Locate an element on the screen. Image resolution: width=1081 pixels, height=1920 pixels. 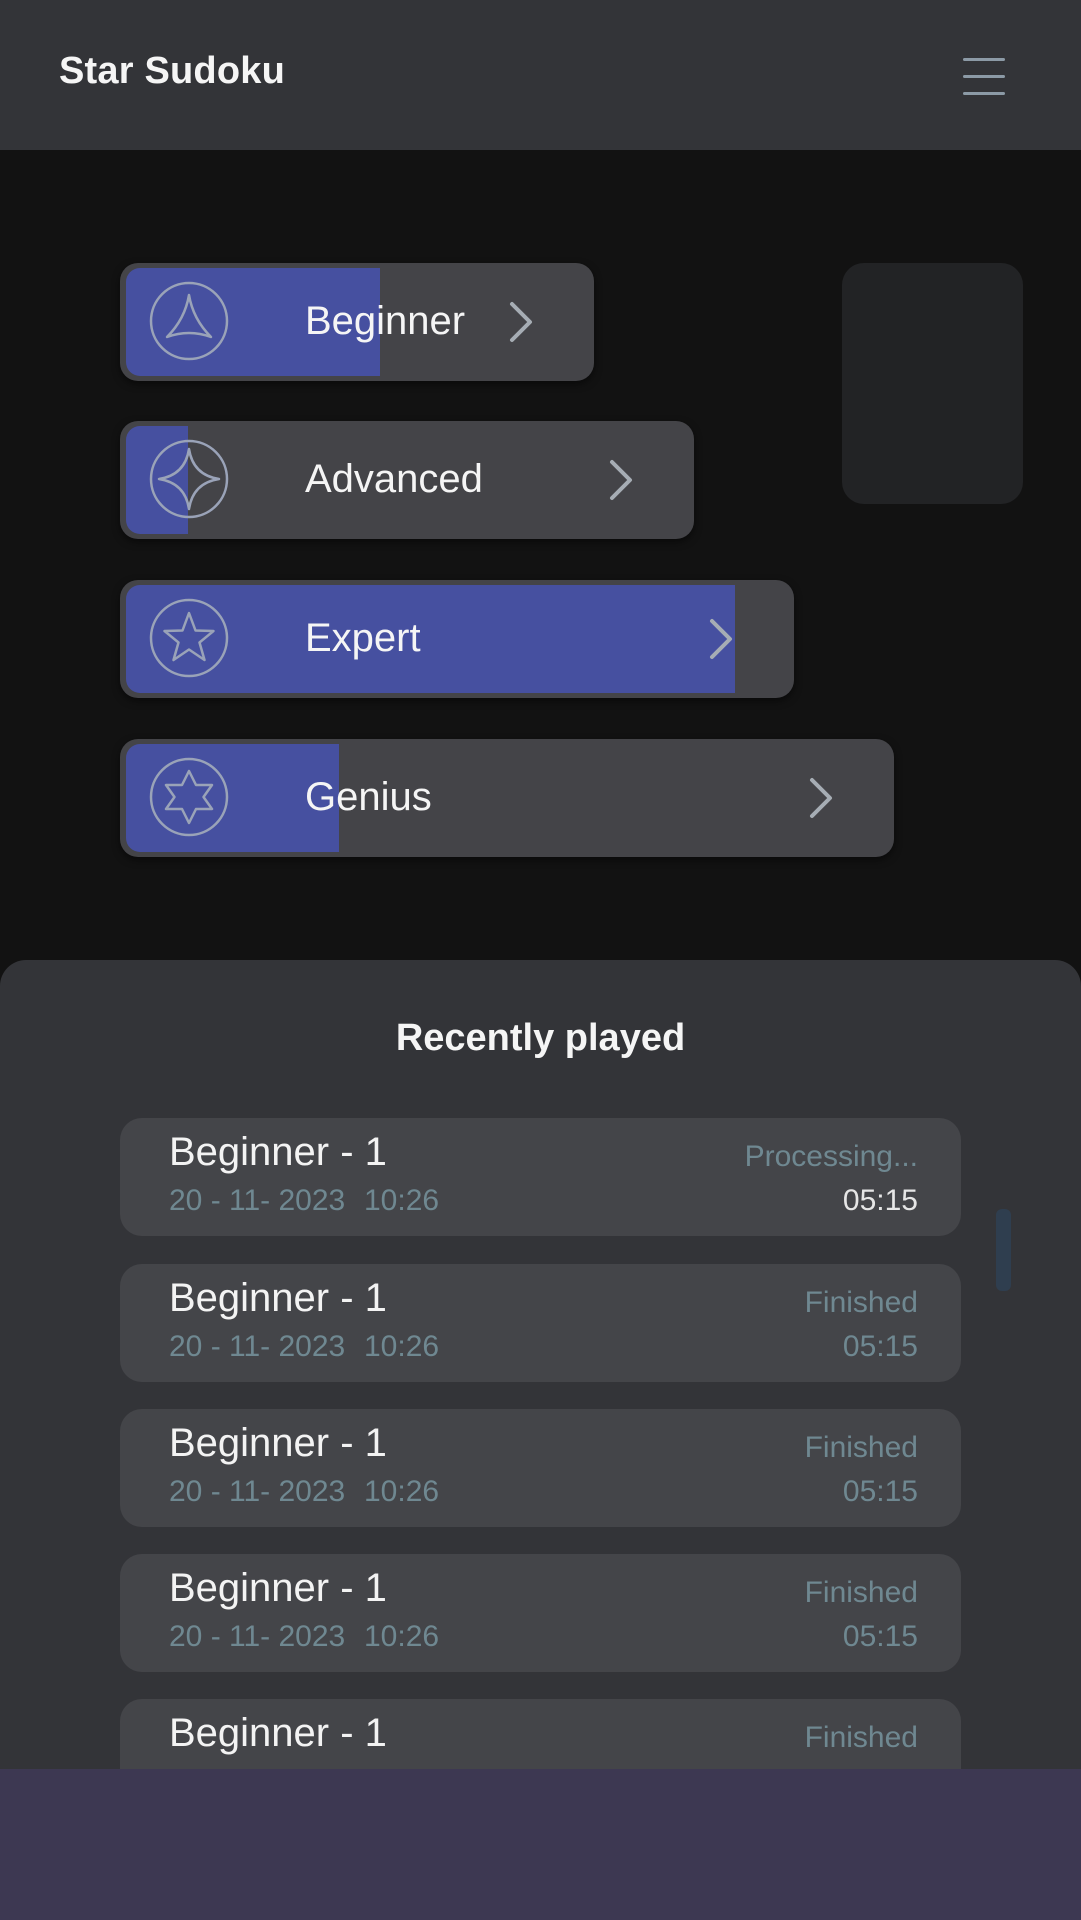
side-panel-placeholder is located at coordinates (932, 383).